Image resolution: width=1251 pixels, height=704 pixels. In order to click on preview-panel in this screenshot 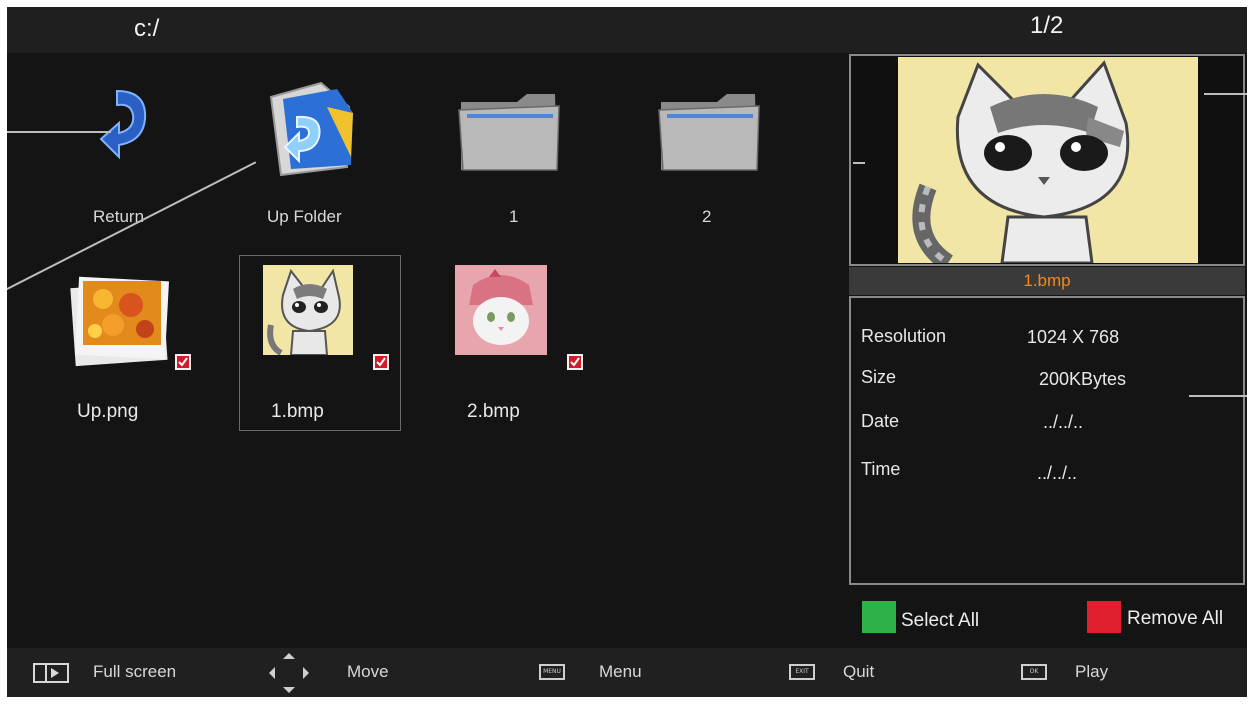, I will do `click(1047, 160)`.